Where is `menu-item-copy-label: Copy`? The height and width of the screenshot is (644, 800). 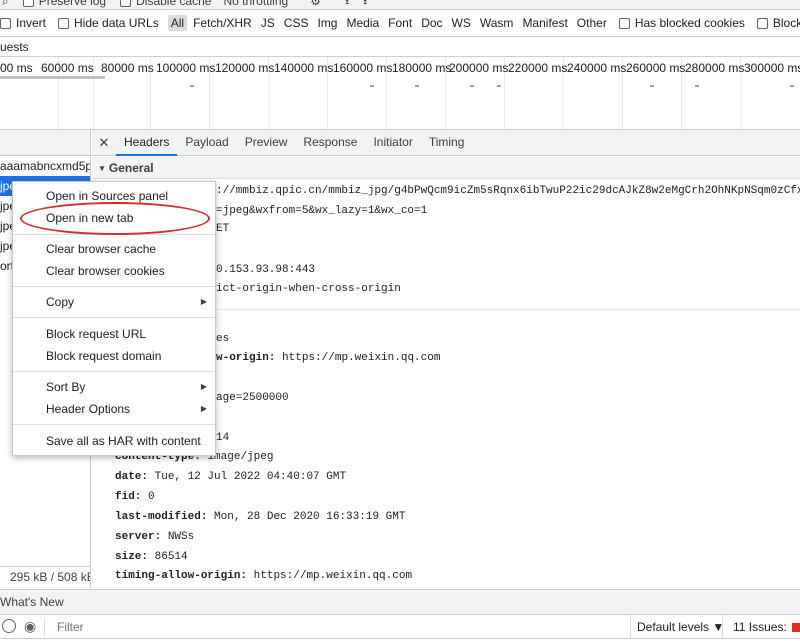
menu-item-copy-label: Copy is located at coordinates (60, 302).